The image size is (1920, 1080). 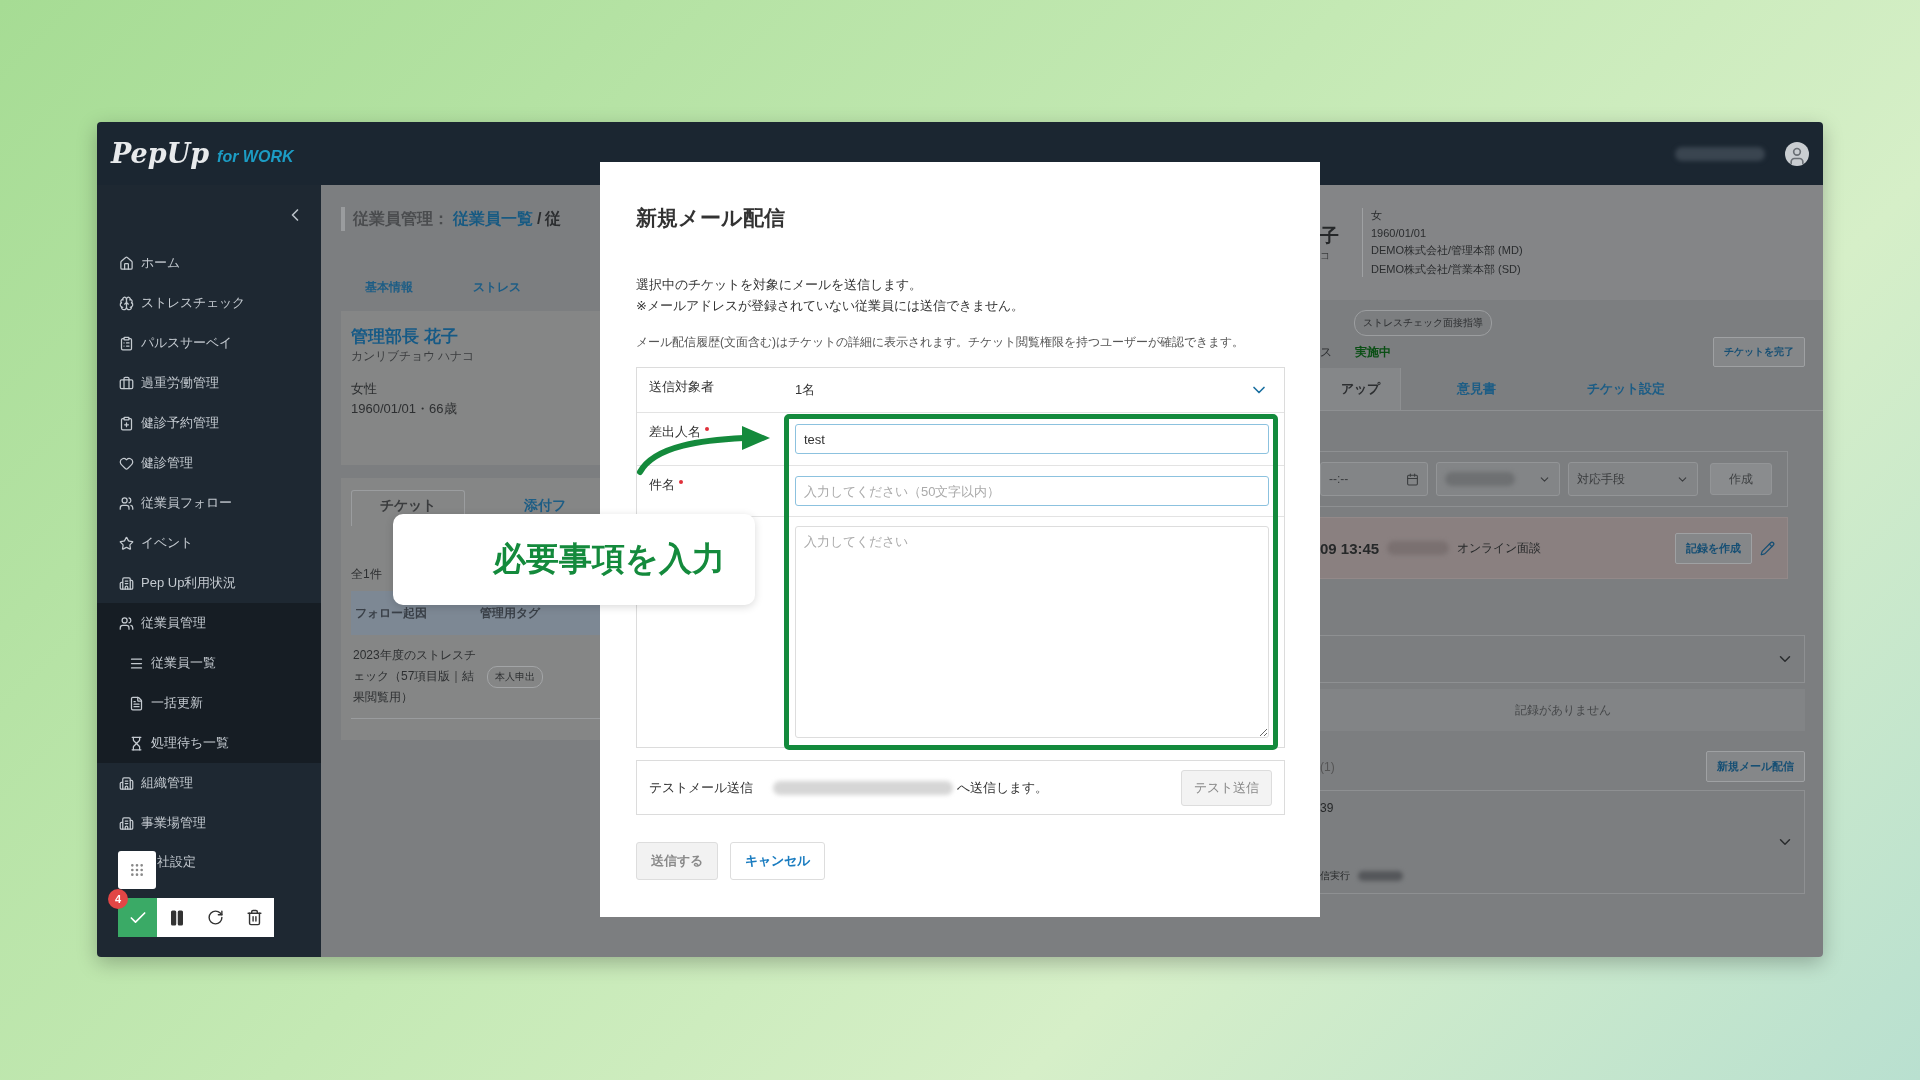 I want to click on sidebar-item: 従業員一覧, so click(x=209, y=663).